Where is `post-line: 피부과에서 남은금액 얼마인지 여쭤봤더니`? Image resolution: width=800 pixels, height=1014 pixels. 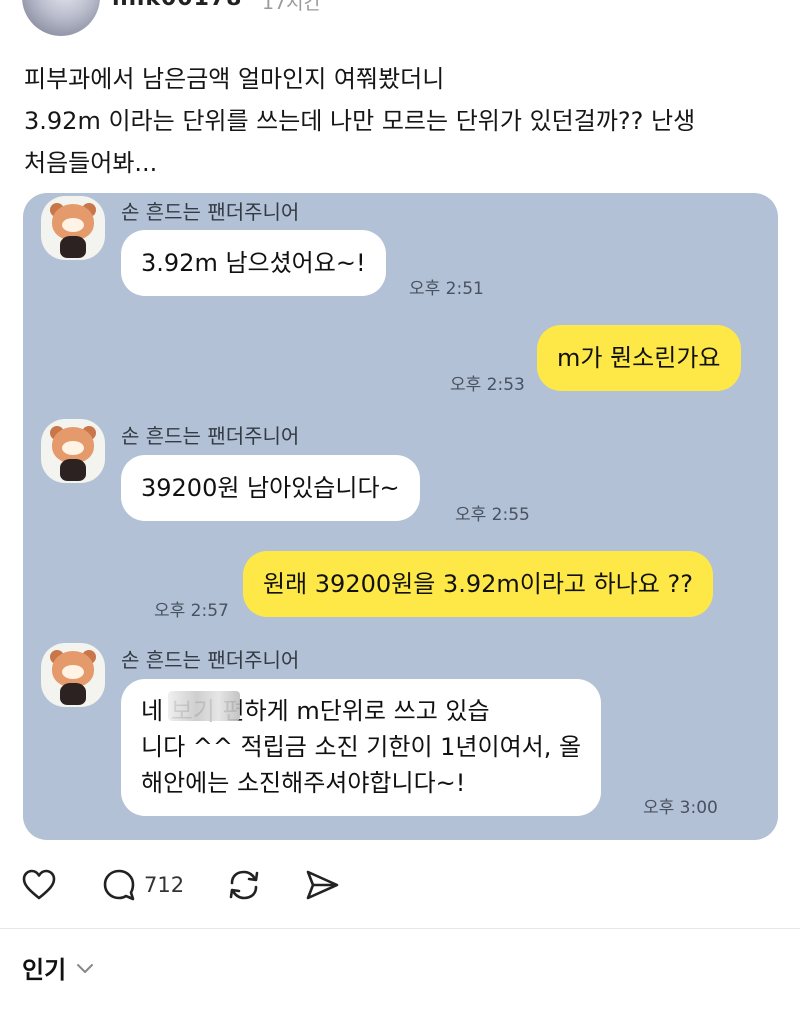
post-line: 피부과에서 남은금액 얼마인지 여쭤봤더니 is located at coordinates (234, 79).